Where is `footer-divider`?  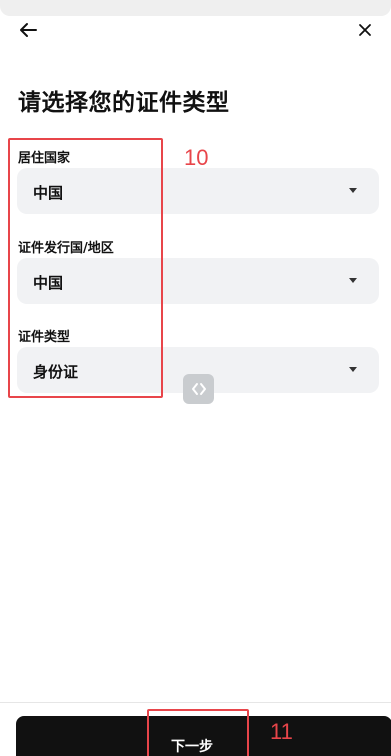 footer-divider is located at coordinates (195, 702).